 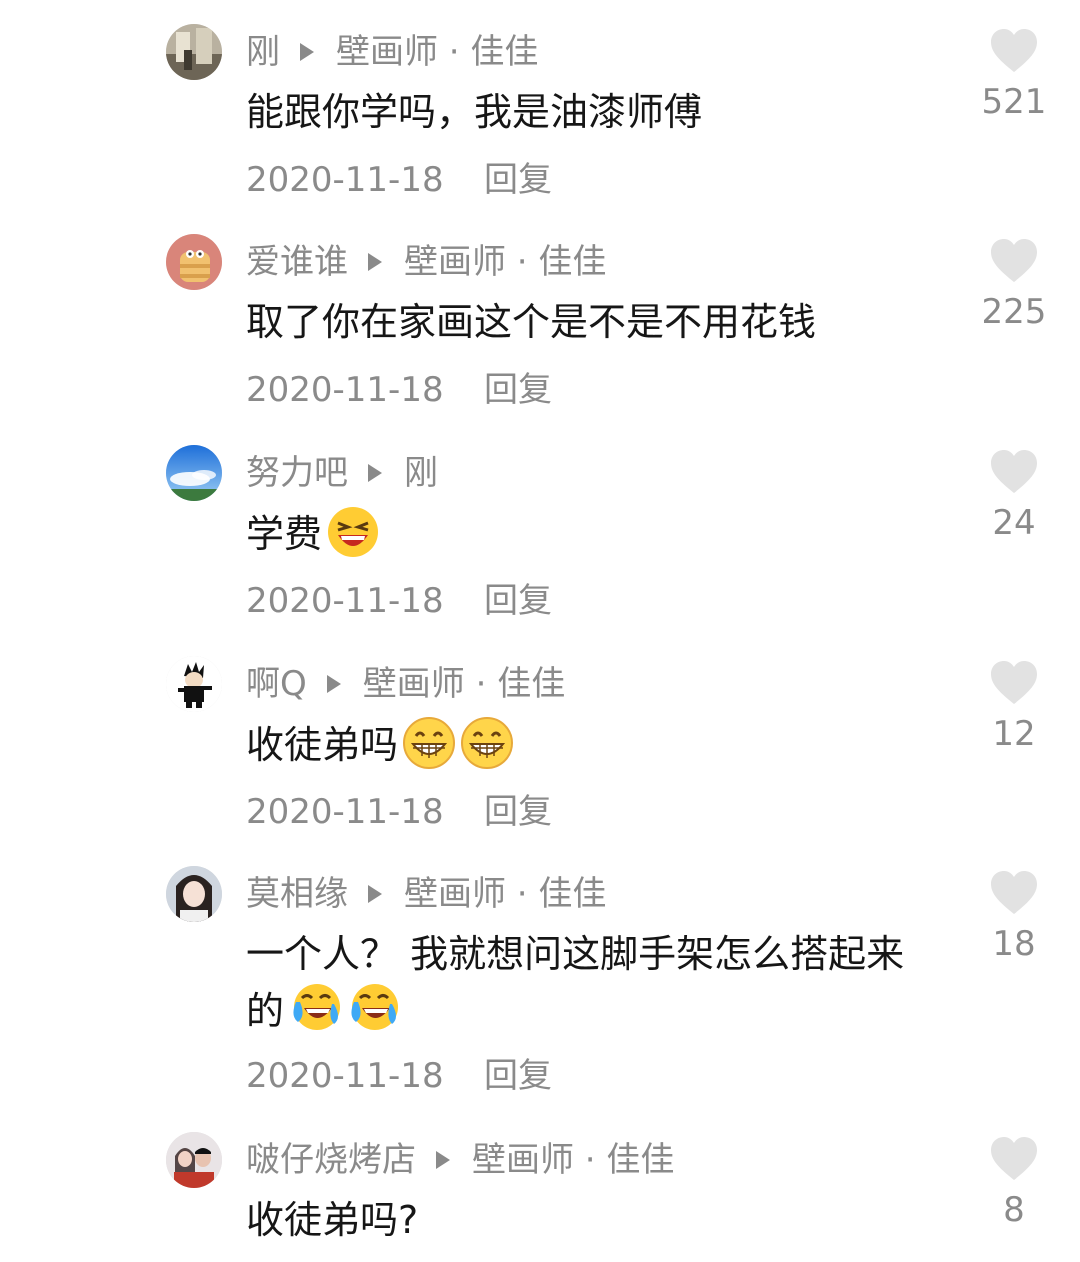 I want to click on comment-body: 收徒弟吗?, so click(x=332, y=1220).